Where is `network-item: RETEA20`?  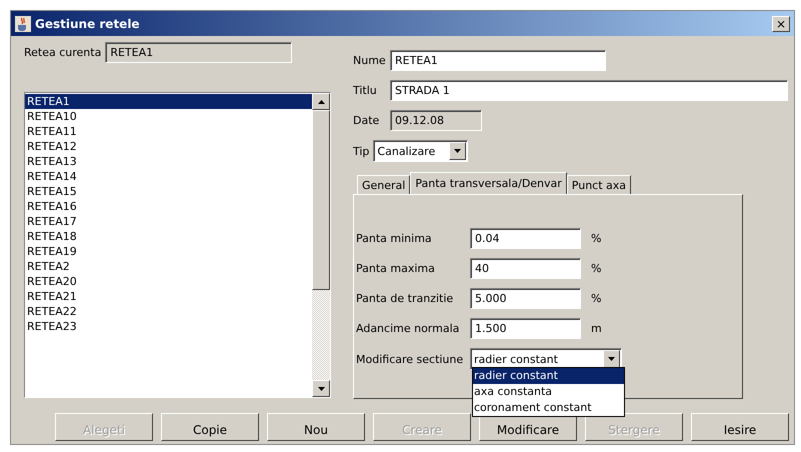
network-item: RETEA20 is located at coordinates (168, 281).